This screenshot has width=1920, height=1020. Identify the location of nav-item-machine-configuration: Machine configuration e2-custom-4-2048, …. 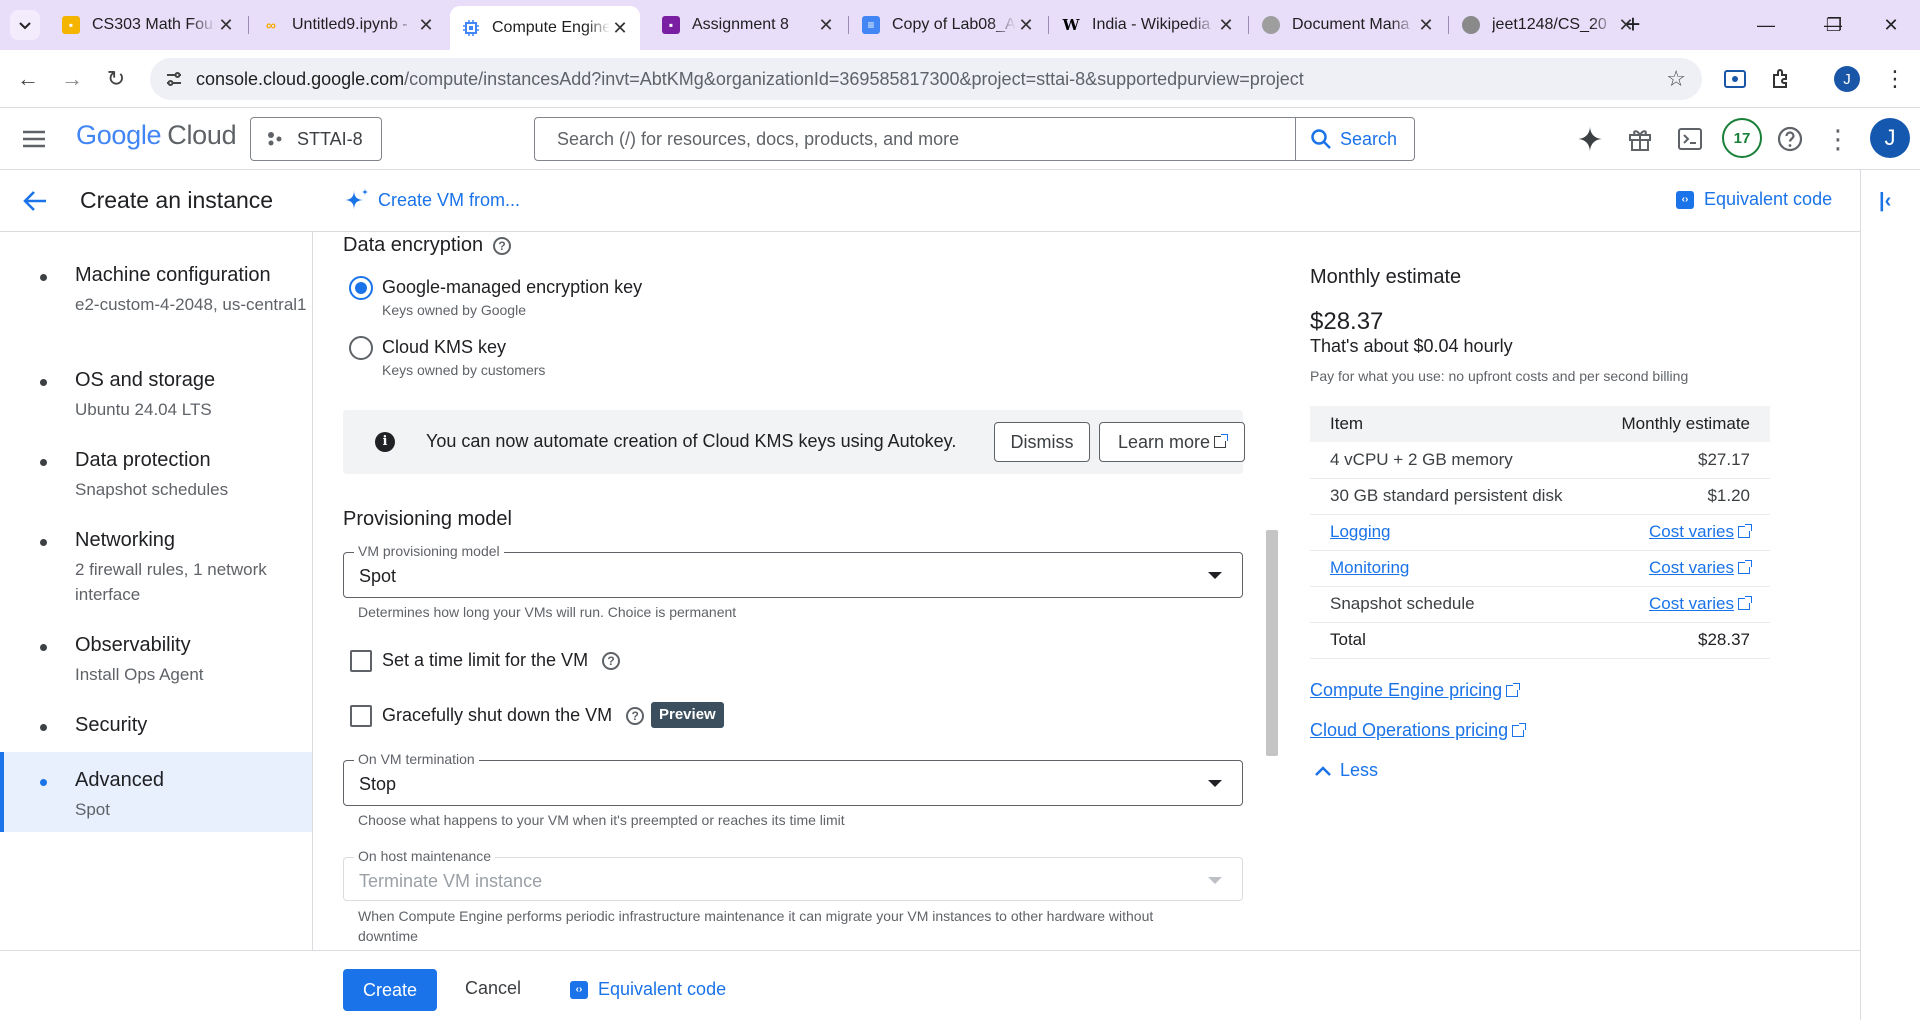
(156, 302).